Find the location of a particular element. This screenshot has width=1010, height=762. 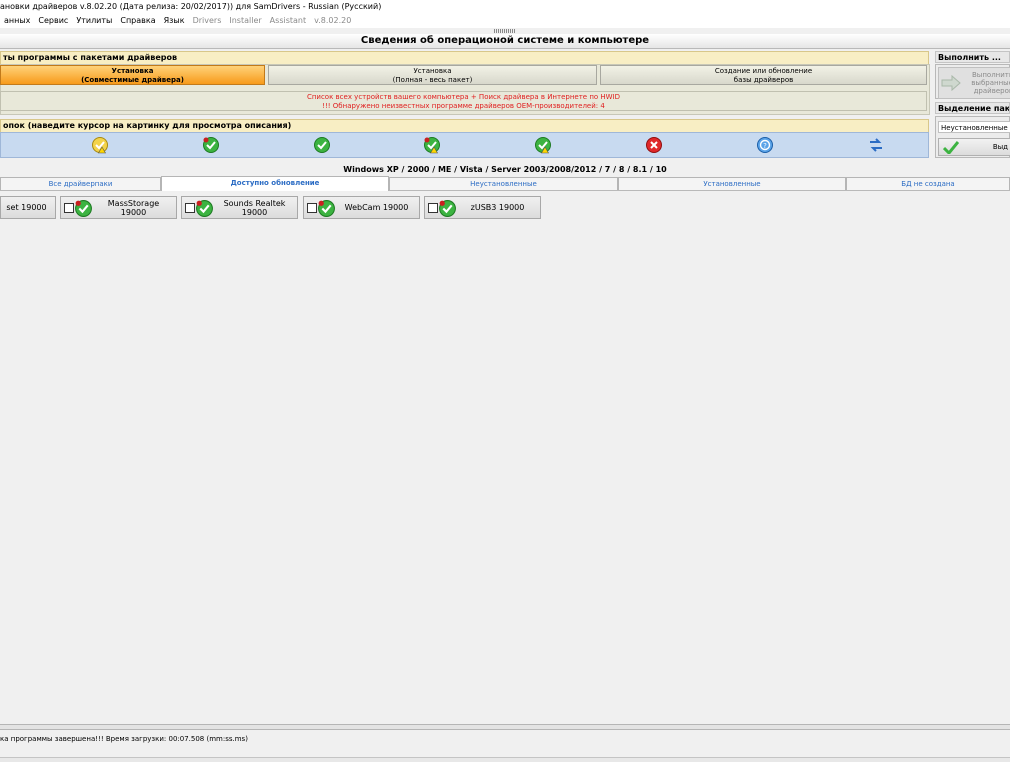

tab-not-installed: Неустановленные is located at coordinates (503, 183).